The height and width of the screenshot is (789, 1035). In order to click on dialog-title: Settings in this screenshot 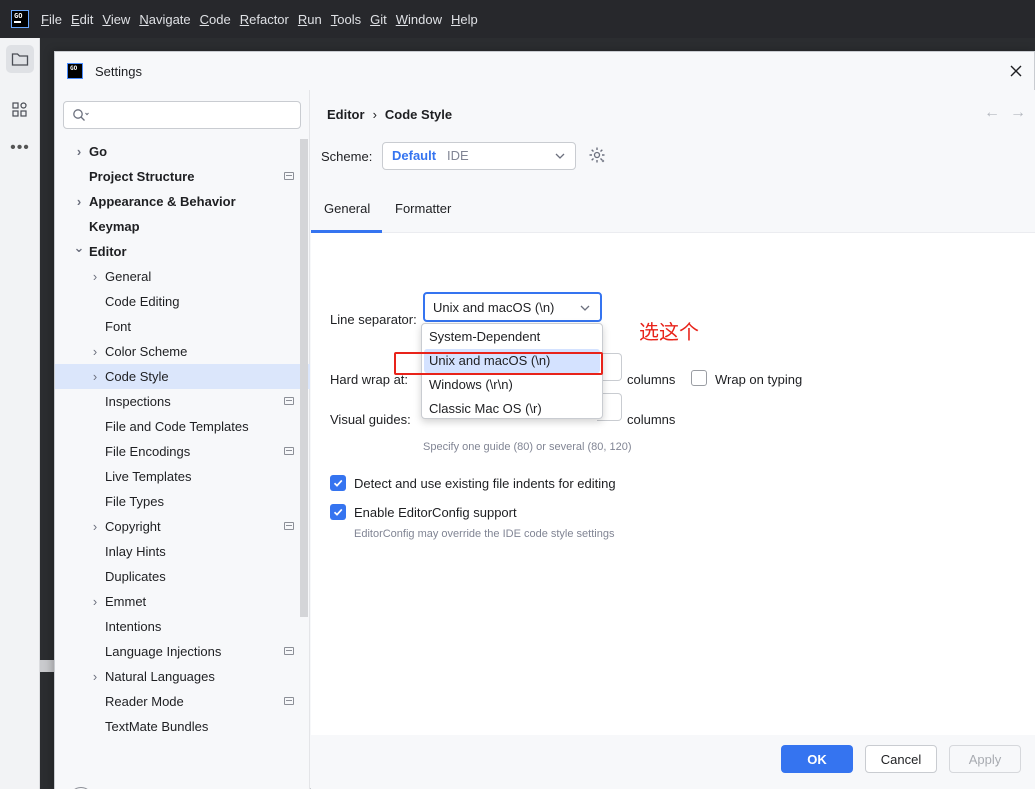, I will do `click(118, 71)`.